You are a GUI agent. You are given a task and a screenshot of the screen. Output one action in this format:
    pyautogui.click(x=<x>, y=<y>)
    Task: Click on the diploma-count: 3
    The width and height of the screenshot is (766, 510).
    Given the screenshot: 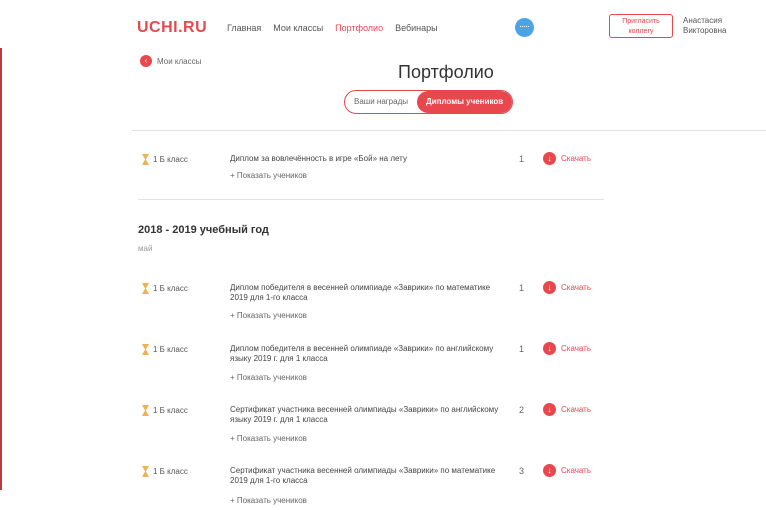 What is the action you would take?
    pyautogui.click(x=522, y=471)
    